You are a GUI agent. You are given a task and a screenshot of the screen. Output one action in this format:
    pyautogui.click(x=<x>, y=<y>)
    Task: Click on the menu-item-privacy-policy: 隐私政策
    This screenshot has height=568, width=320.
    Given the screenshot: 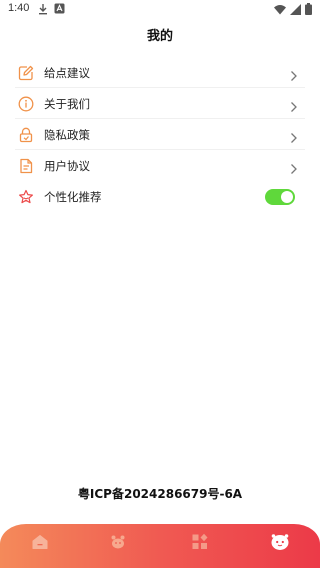 What is the action you would take?
    pyautogui.click(x=160, y=134)
    